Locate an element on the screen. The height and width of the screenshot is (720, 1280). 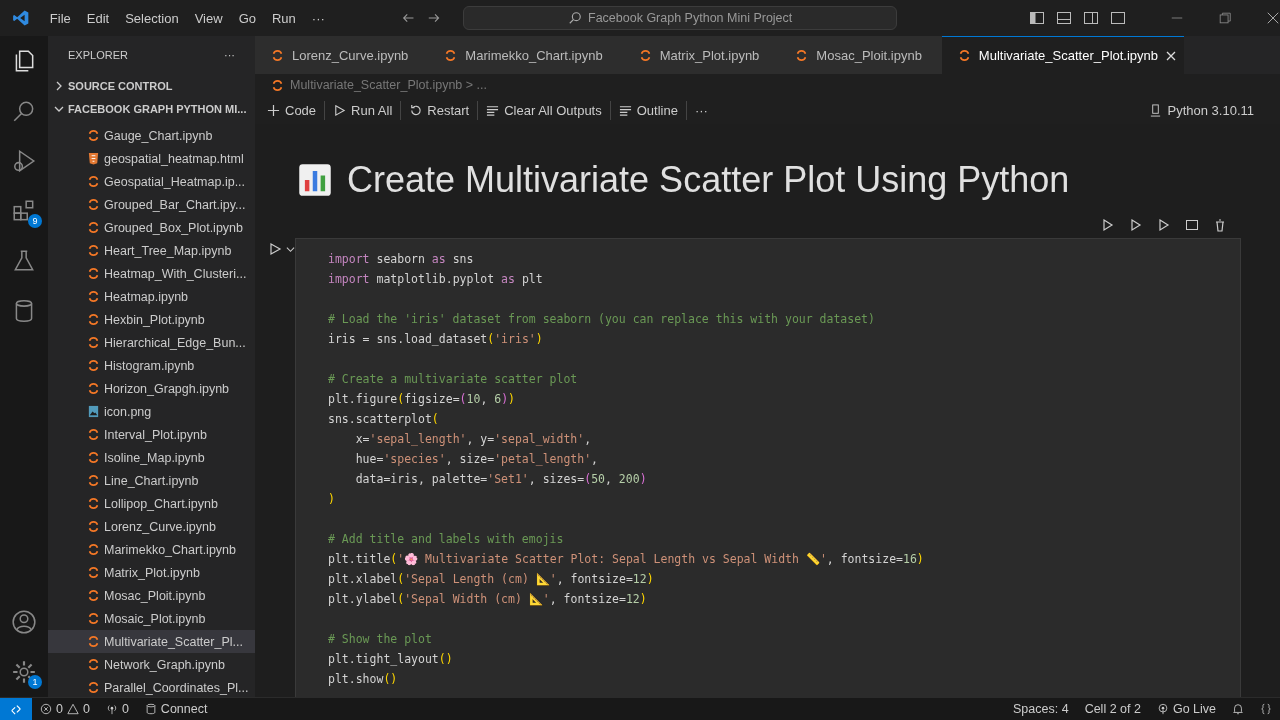
tree-item: icon.png is located at coordinates (151, 411).